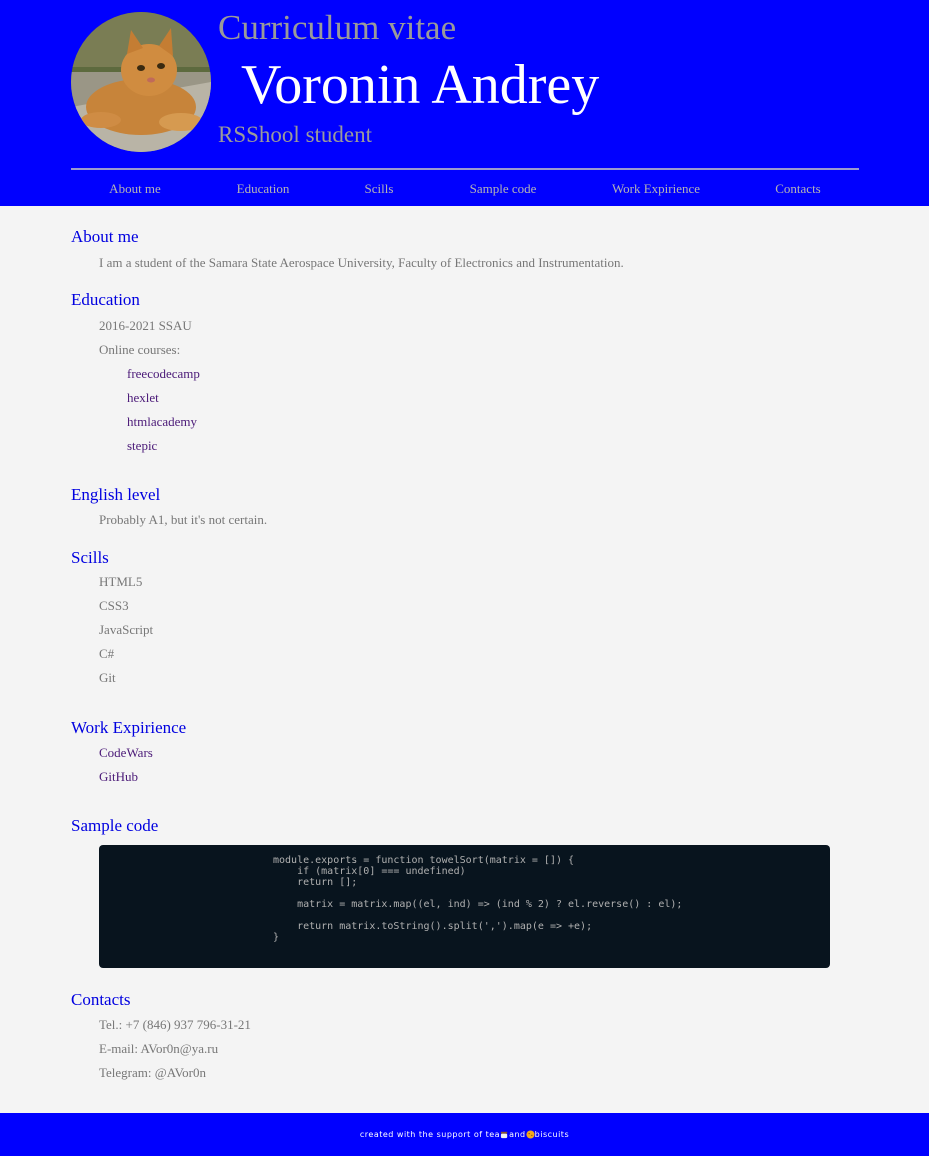 Image resolution: width=929 pixels, height=1156 pixels. Describe the element at coordinates (798, 189) in the screenshot. I see `nav-contacts: Contacts` at that location.